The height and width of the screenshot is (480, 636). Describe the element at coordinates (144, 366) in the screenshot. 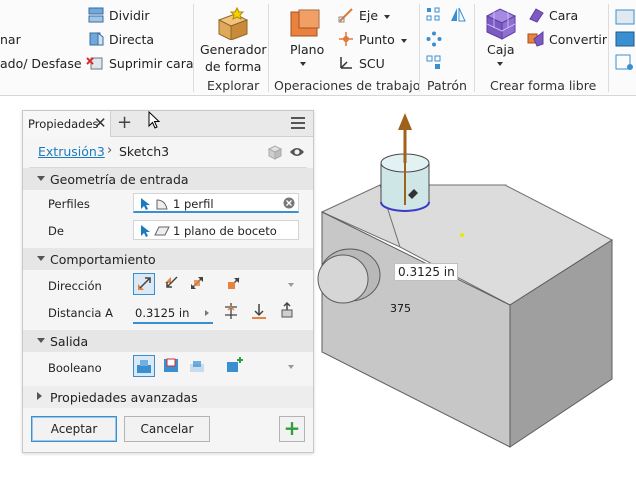

I see `boolean-join-button` at that location.